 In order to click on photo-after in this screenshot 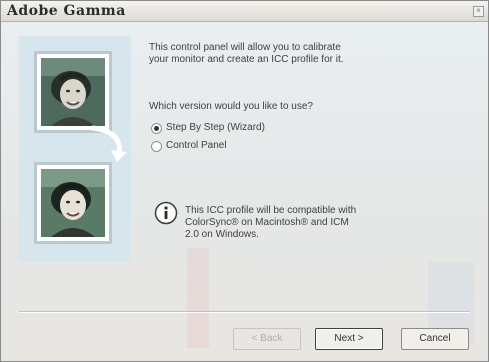, I will do `click(73, 203)`.